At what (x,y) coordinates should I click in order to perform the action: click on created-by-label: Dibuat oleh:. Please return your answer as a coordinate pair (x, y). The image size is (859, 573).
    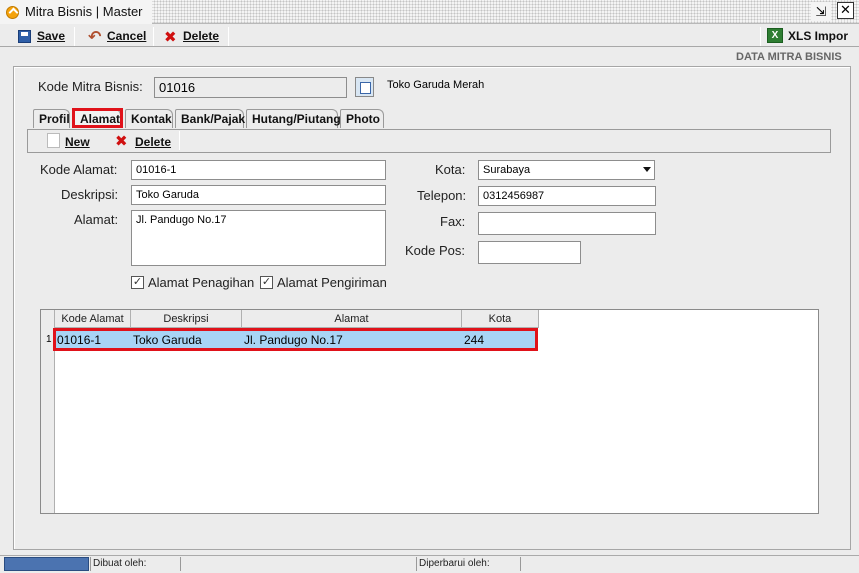
    Looking at the image, I should click on (118, 564).